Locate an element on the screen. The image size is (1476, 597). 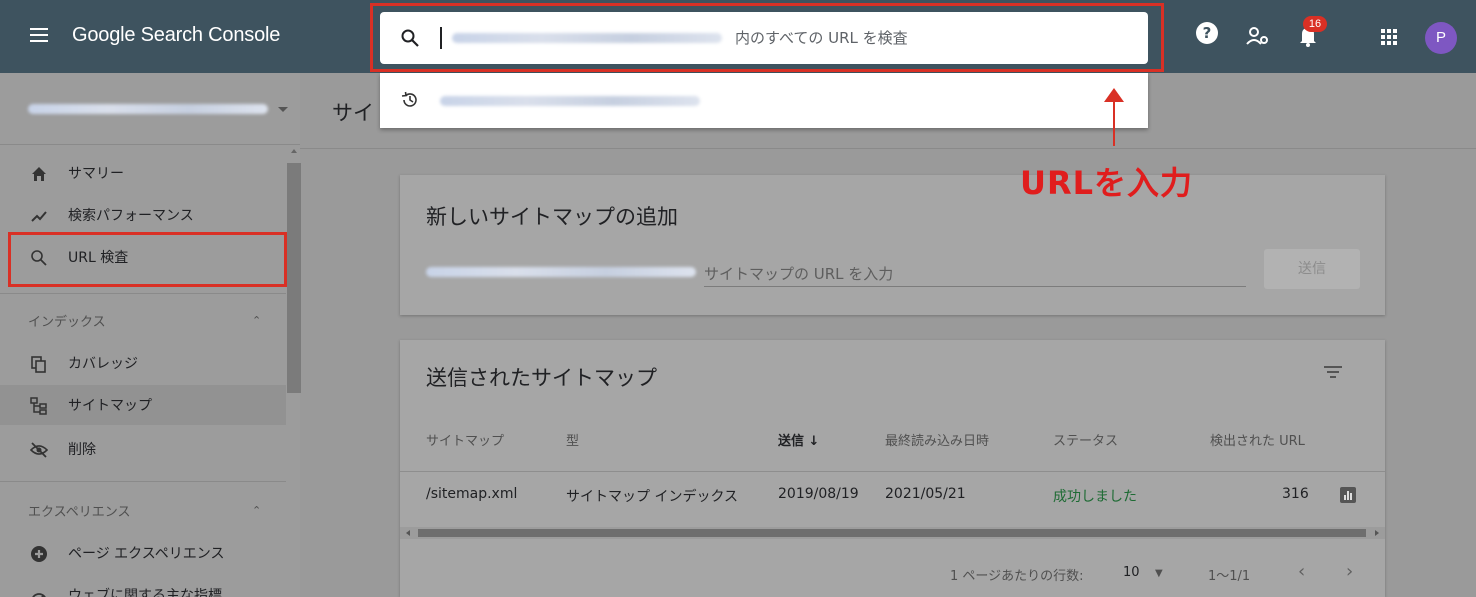
copy-icon is located at coordinates (38, 364).